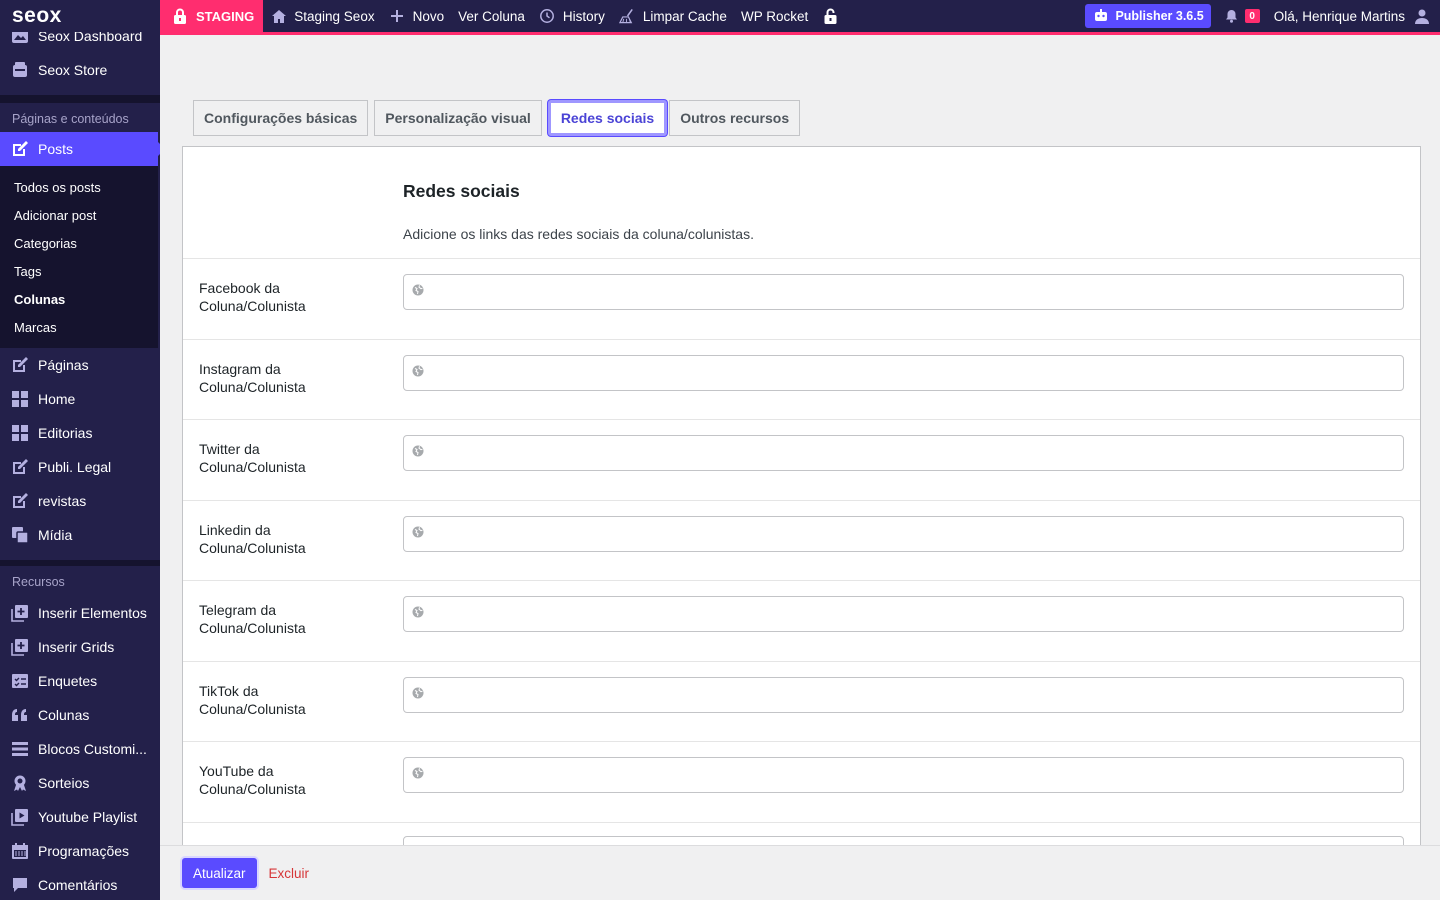 The height and width of the screenshot is (900, 1440). I want to click on menu-label: Sorteios, so click(64, 783).